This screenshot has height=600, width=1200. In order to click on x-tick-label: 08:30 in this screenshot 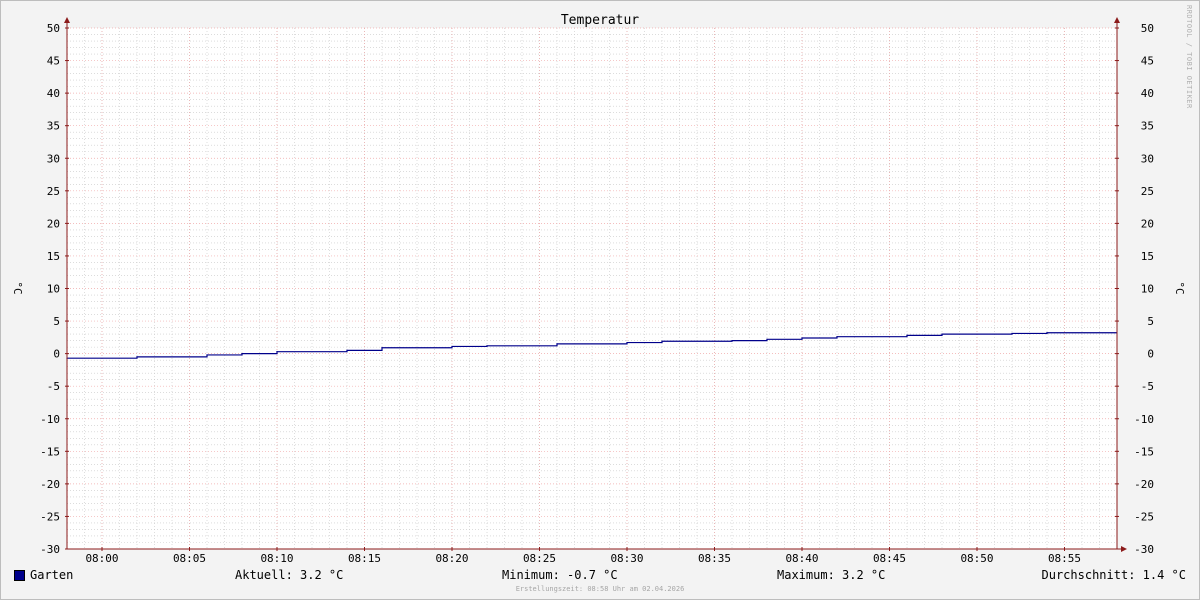, I will do `click(626, 558)`.